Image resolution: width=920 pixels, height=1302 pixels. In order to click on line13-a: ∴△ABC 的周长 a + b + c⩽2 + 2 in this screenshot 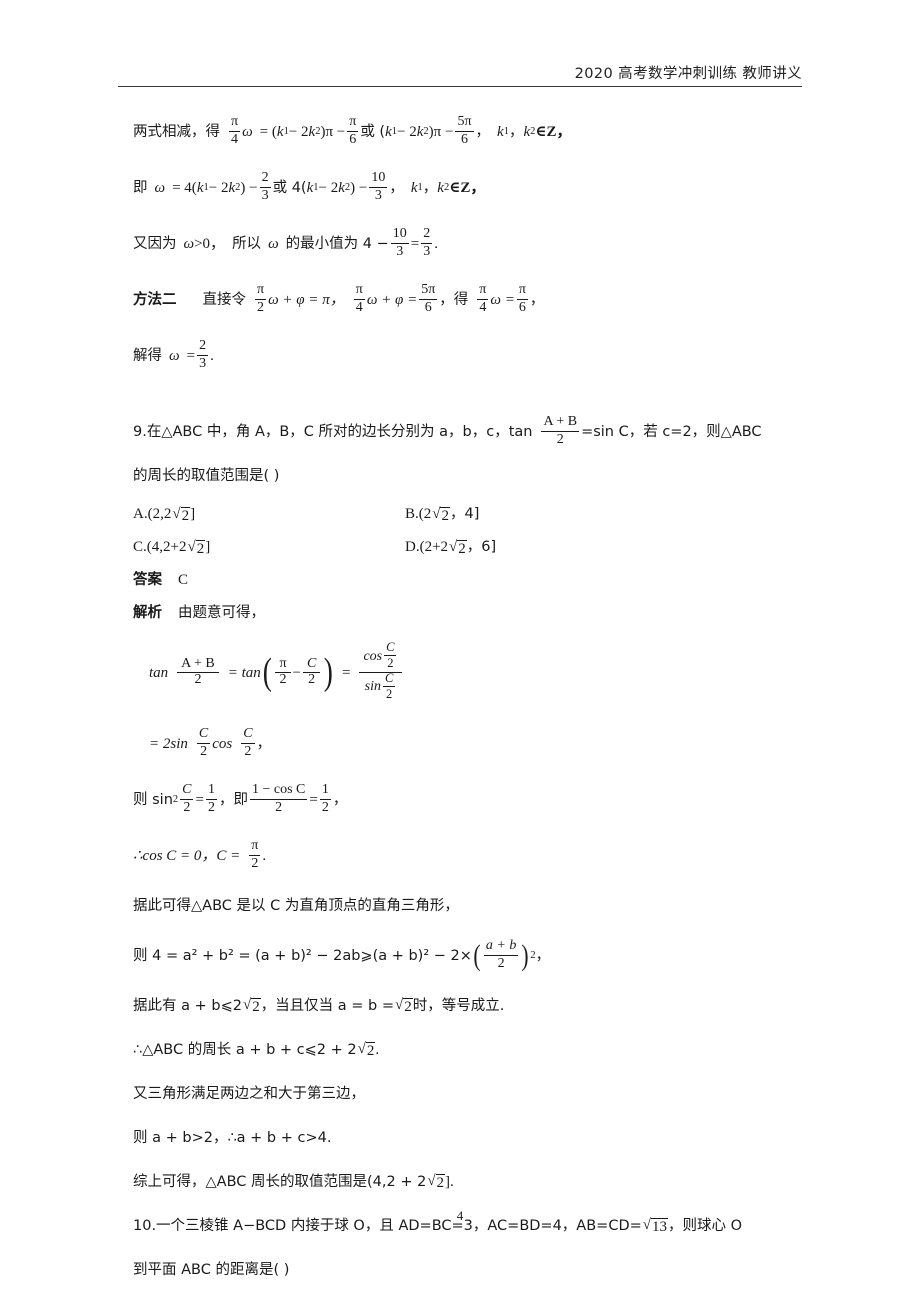, I will do `click(245, 1049)`.